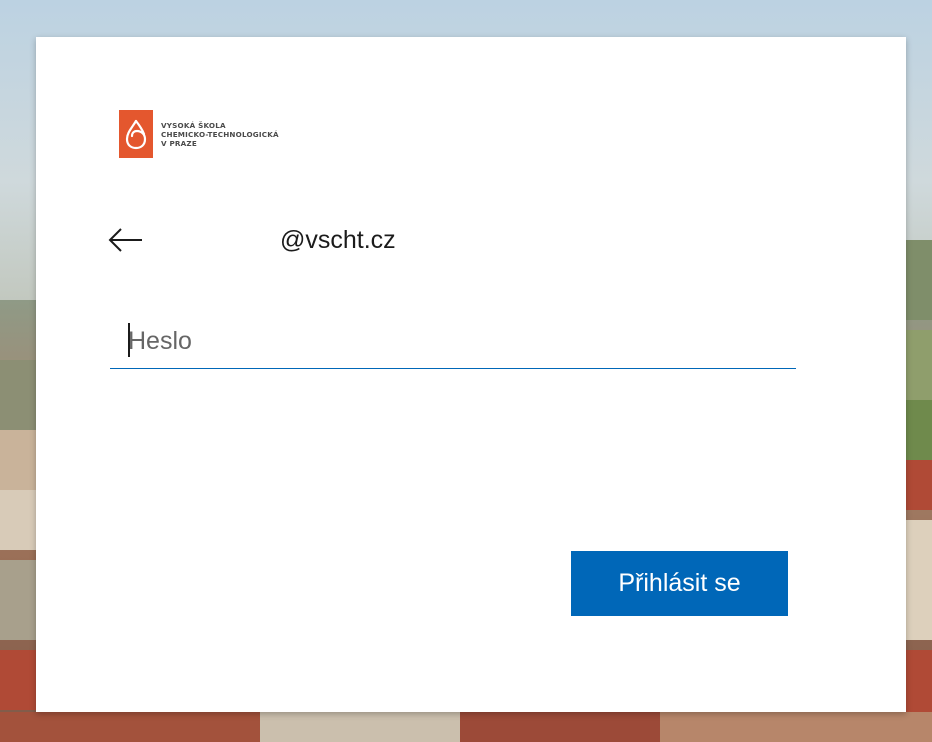  I want to click on password-input, so click(453, 339).